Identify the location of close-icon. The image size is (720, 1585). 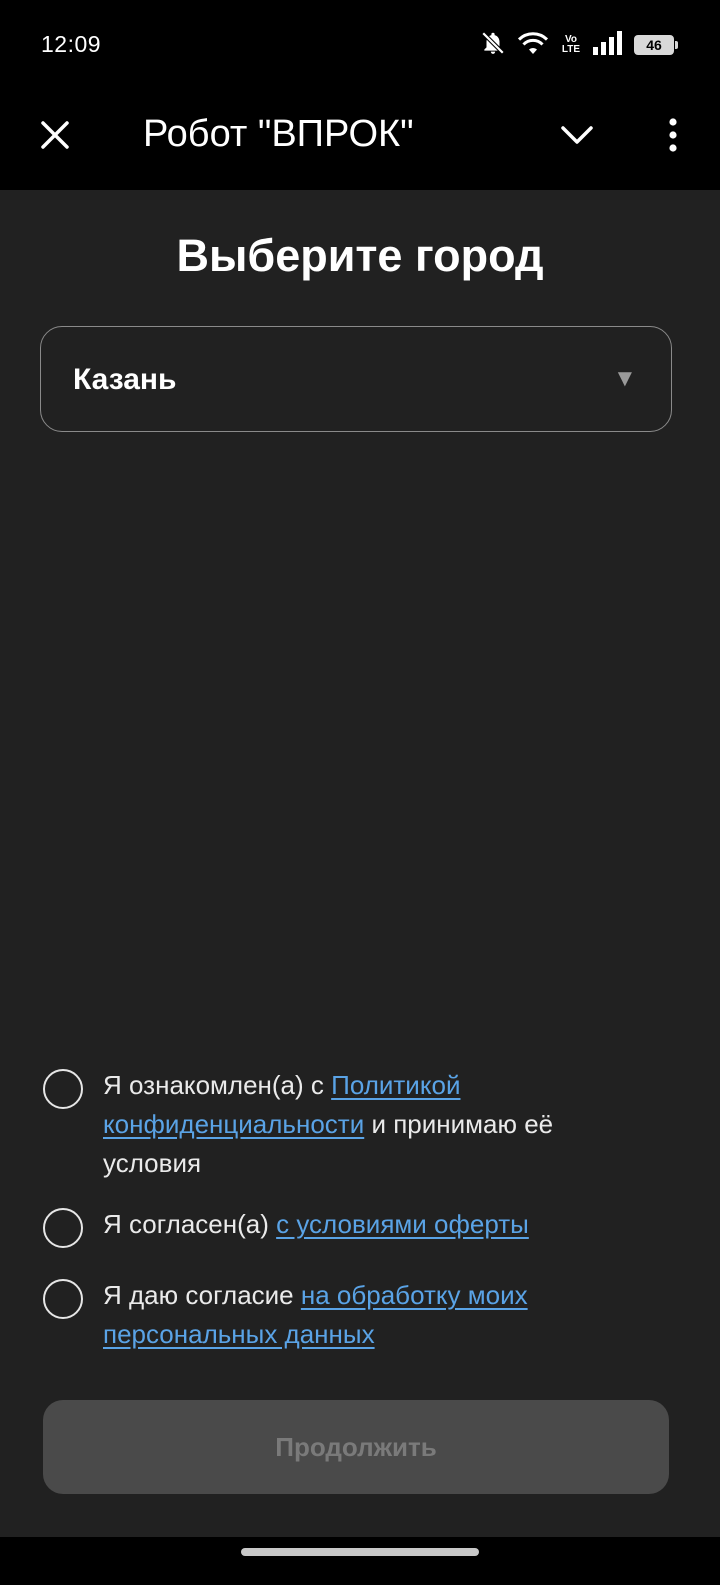
(55, 135).